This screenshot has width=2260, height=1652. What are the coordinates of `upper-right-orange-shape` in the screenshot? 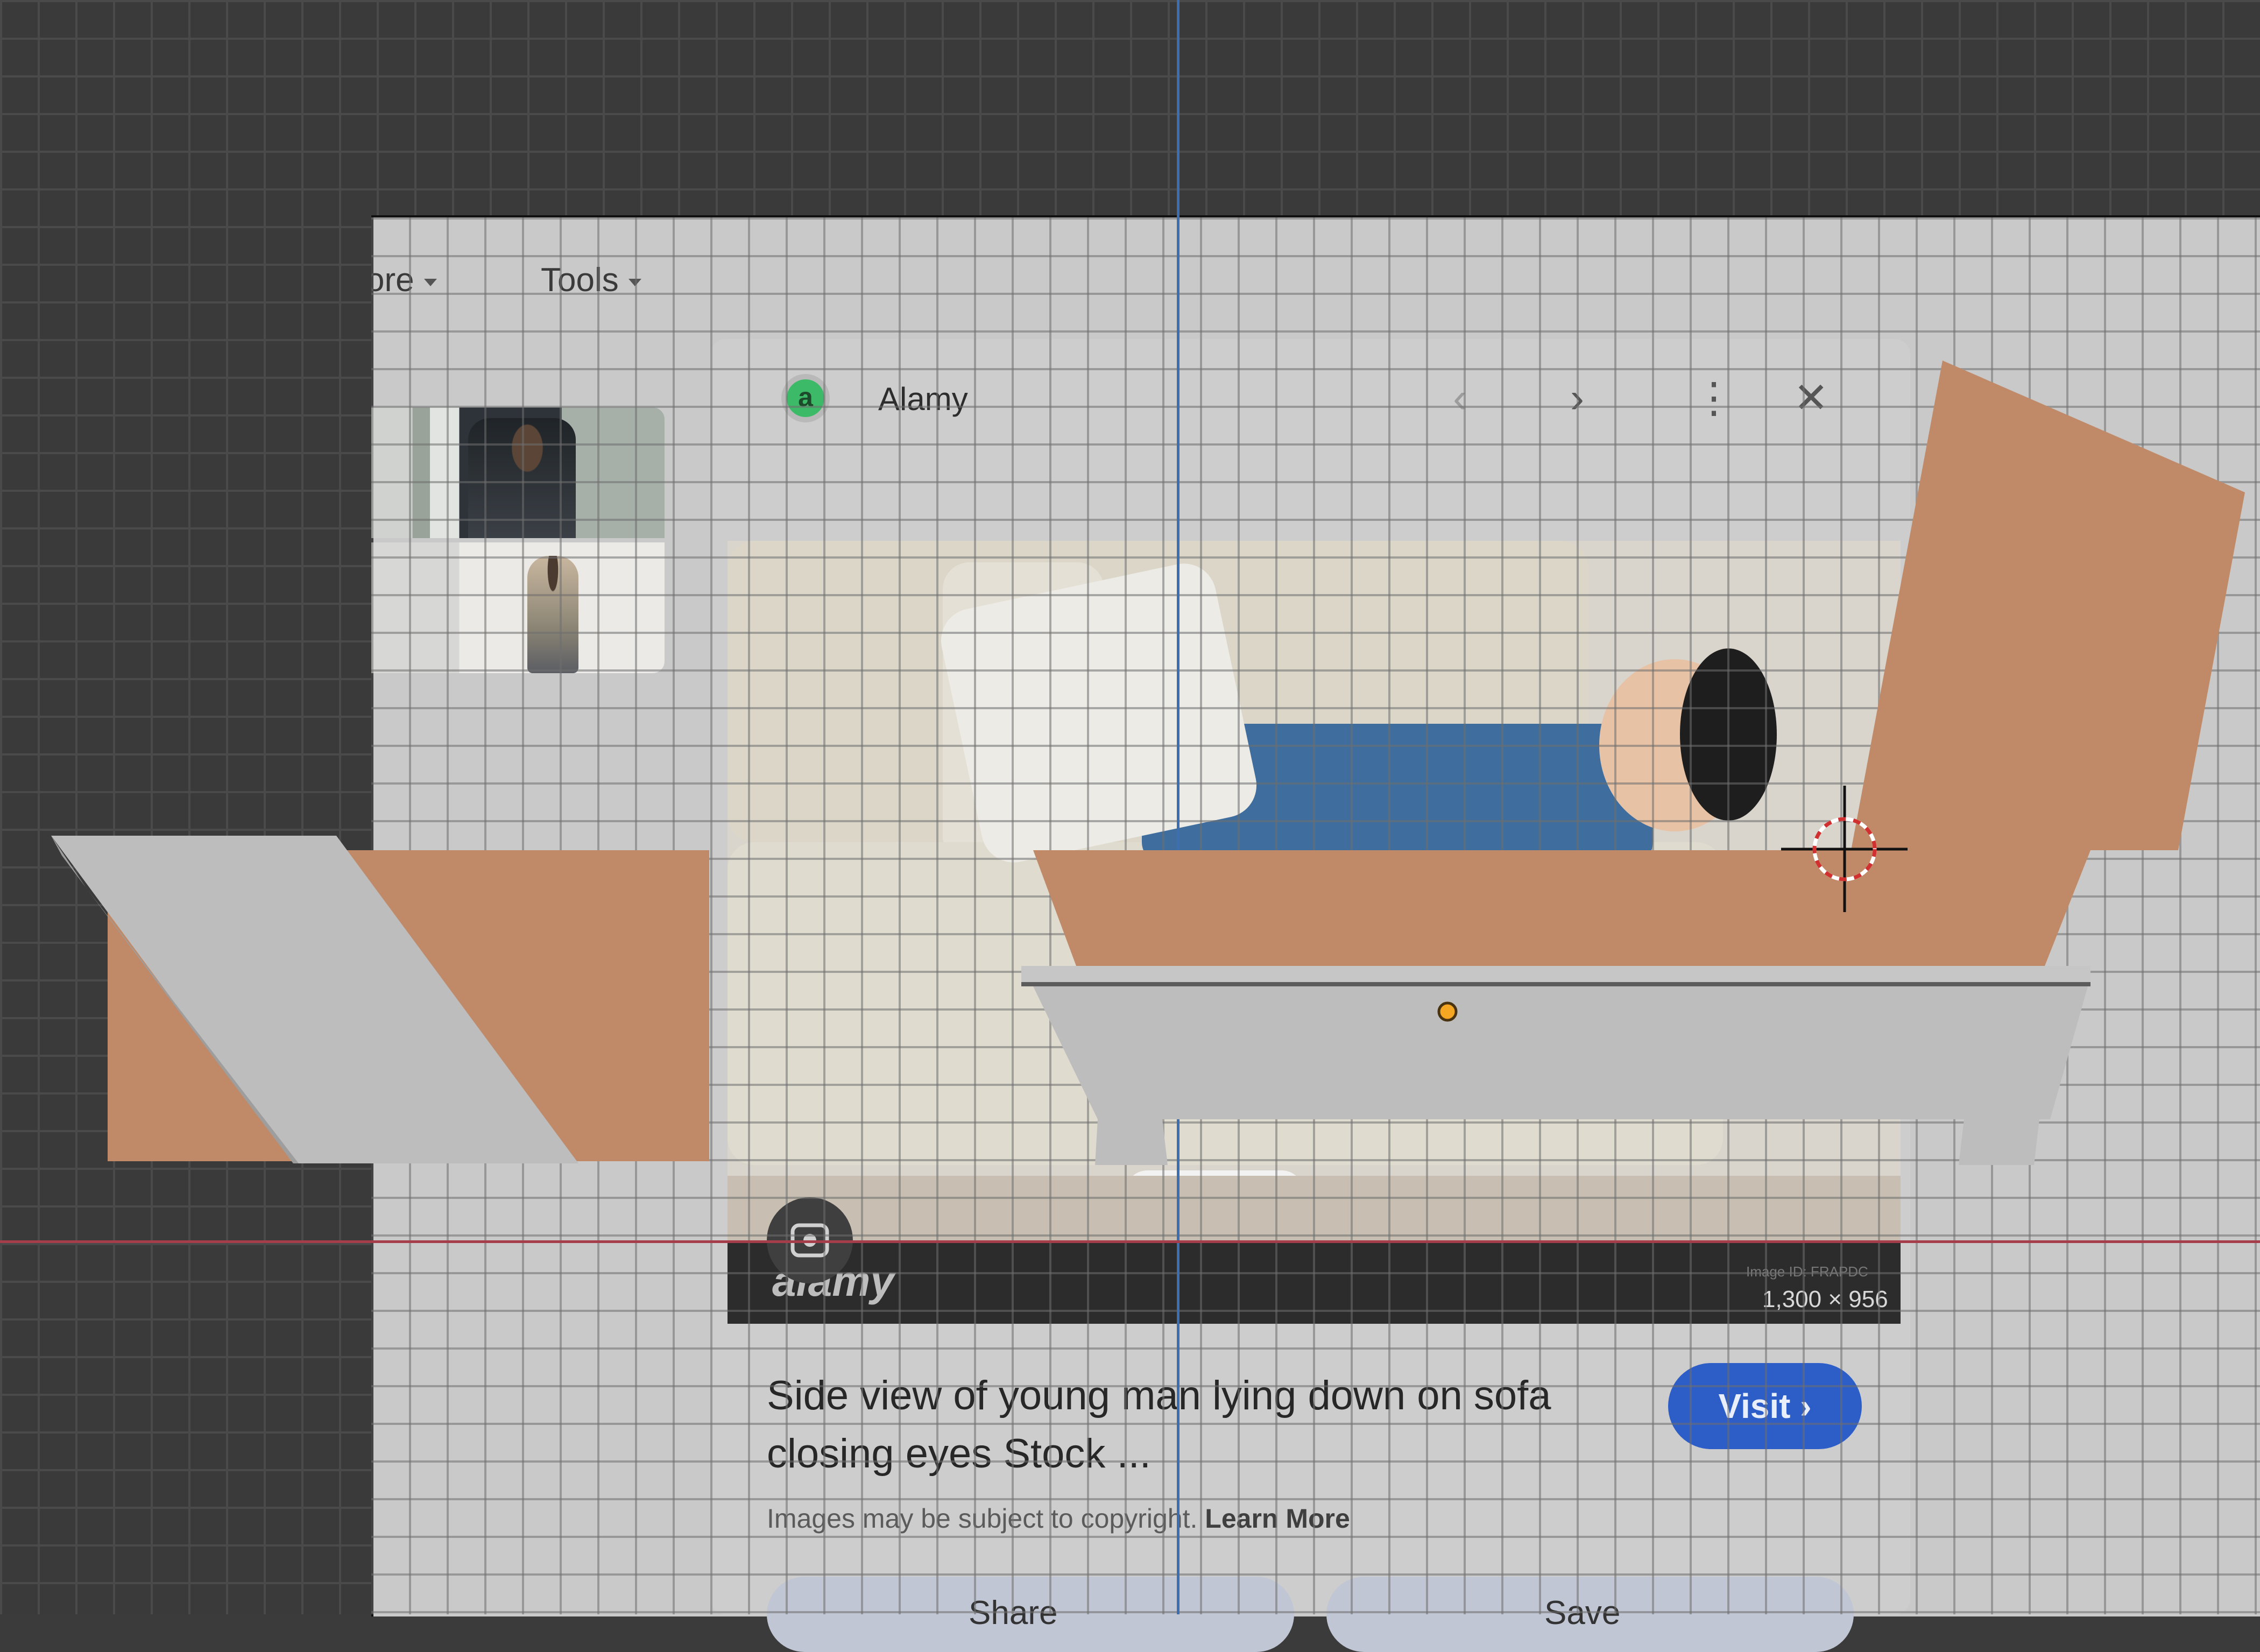 It's located at (2048, 605).